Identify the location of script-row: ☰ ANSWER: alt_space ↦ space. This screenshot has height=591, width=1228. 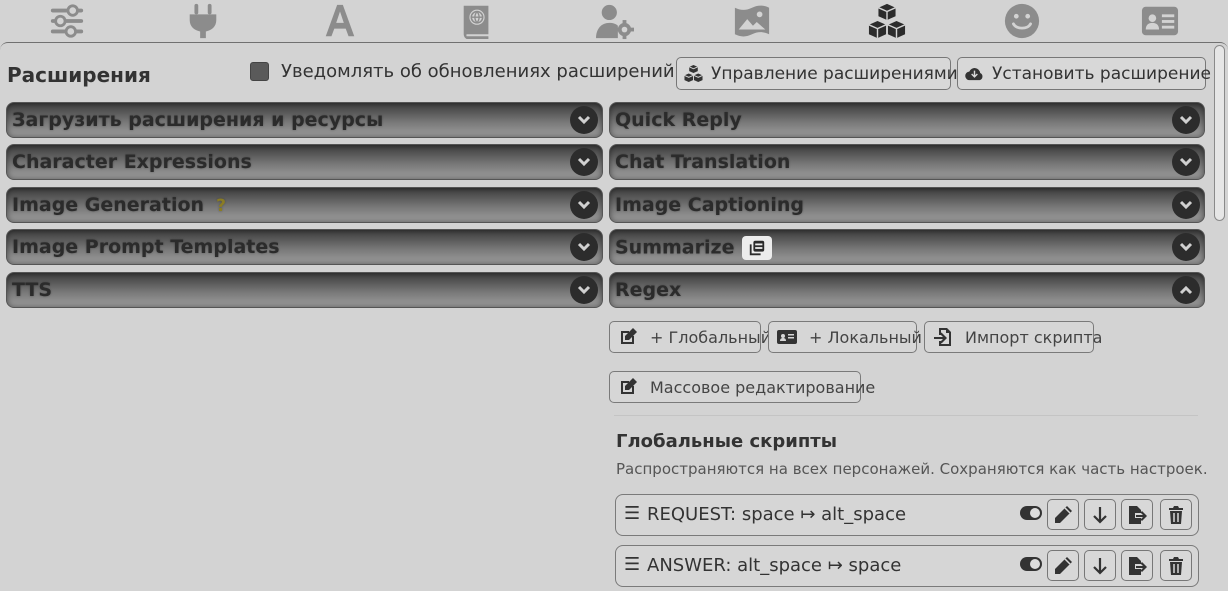
(907, 566).